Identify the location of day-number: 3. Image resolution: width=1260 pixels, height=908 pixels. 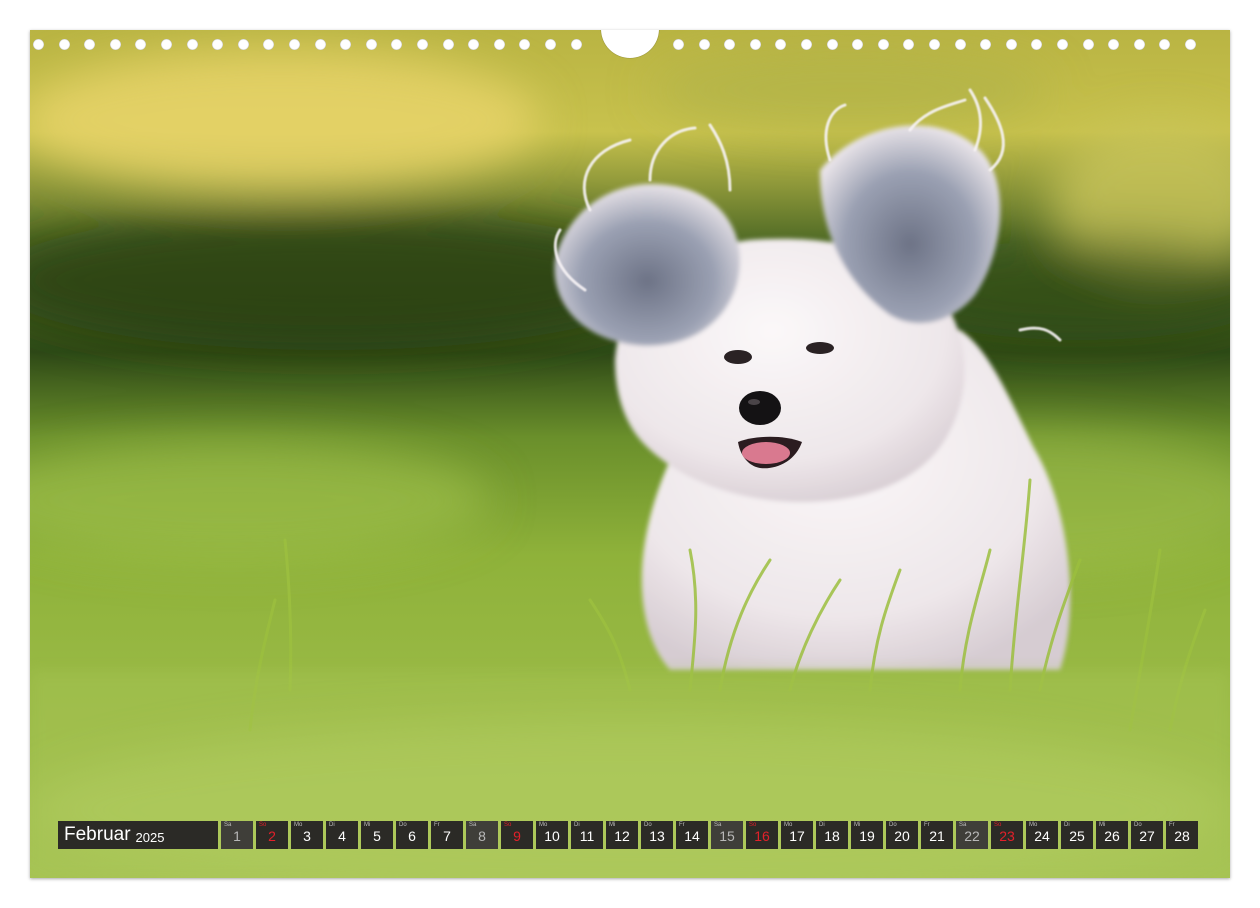
(307, 836).